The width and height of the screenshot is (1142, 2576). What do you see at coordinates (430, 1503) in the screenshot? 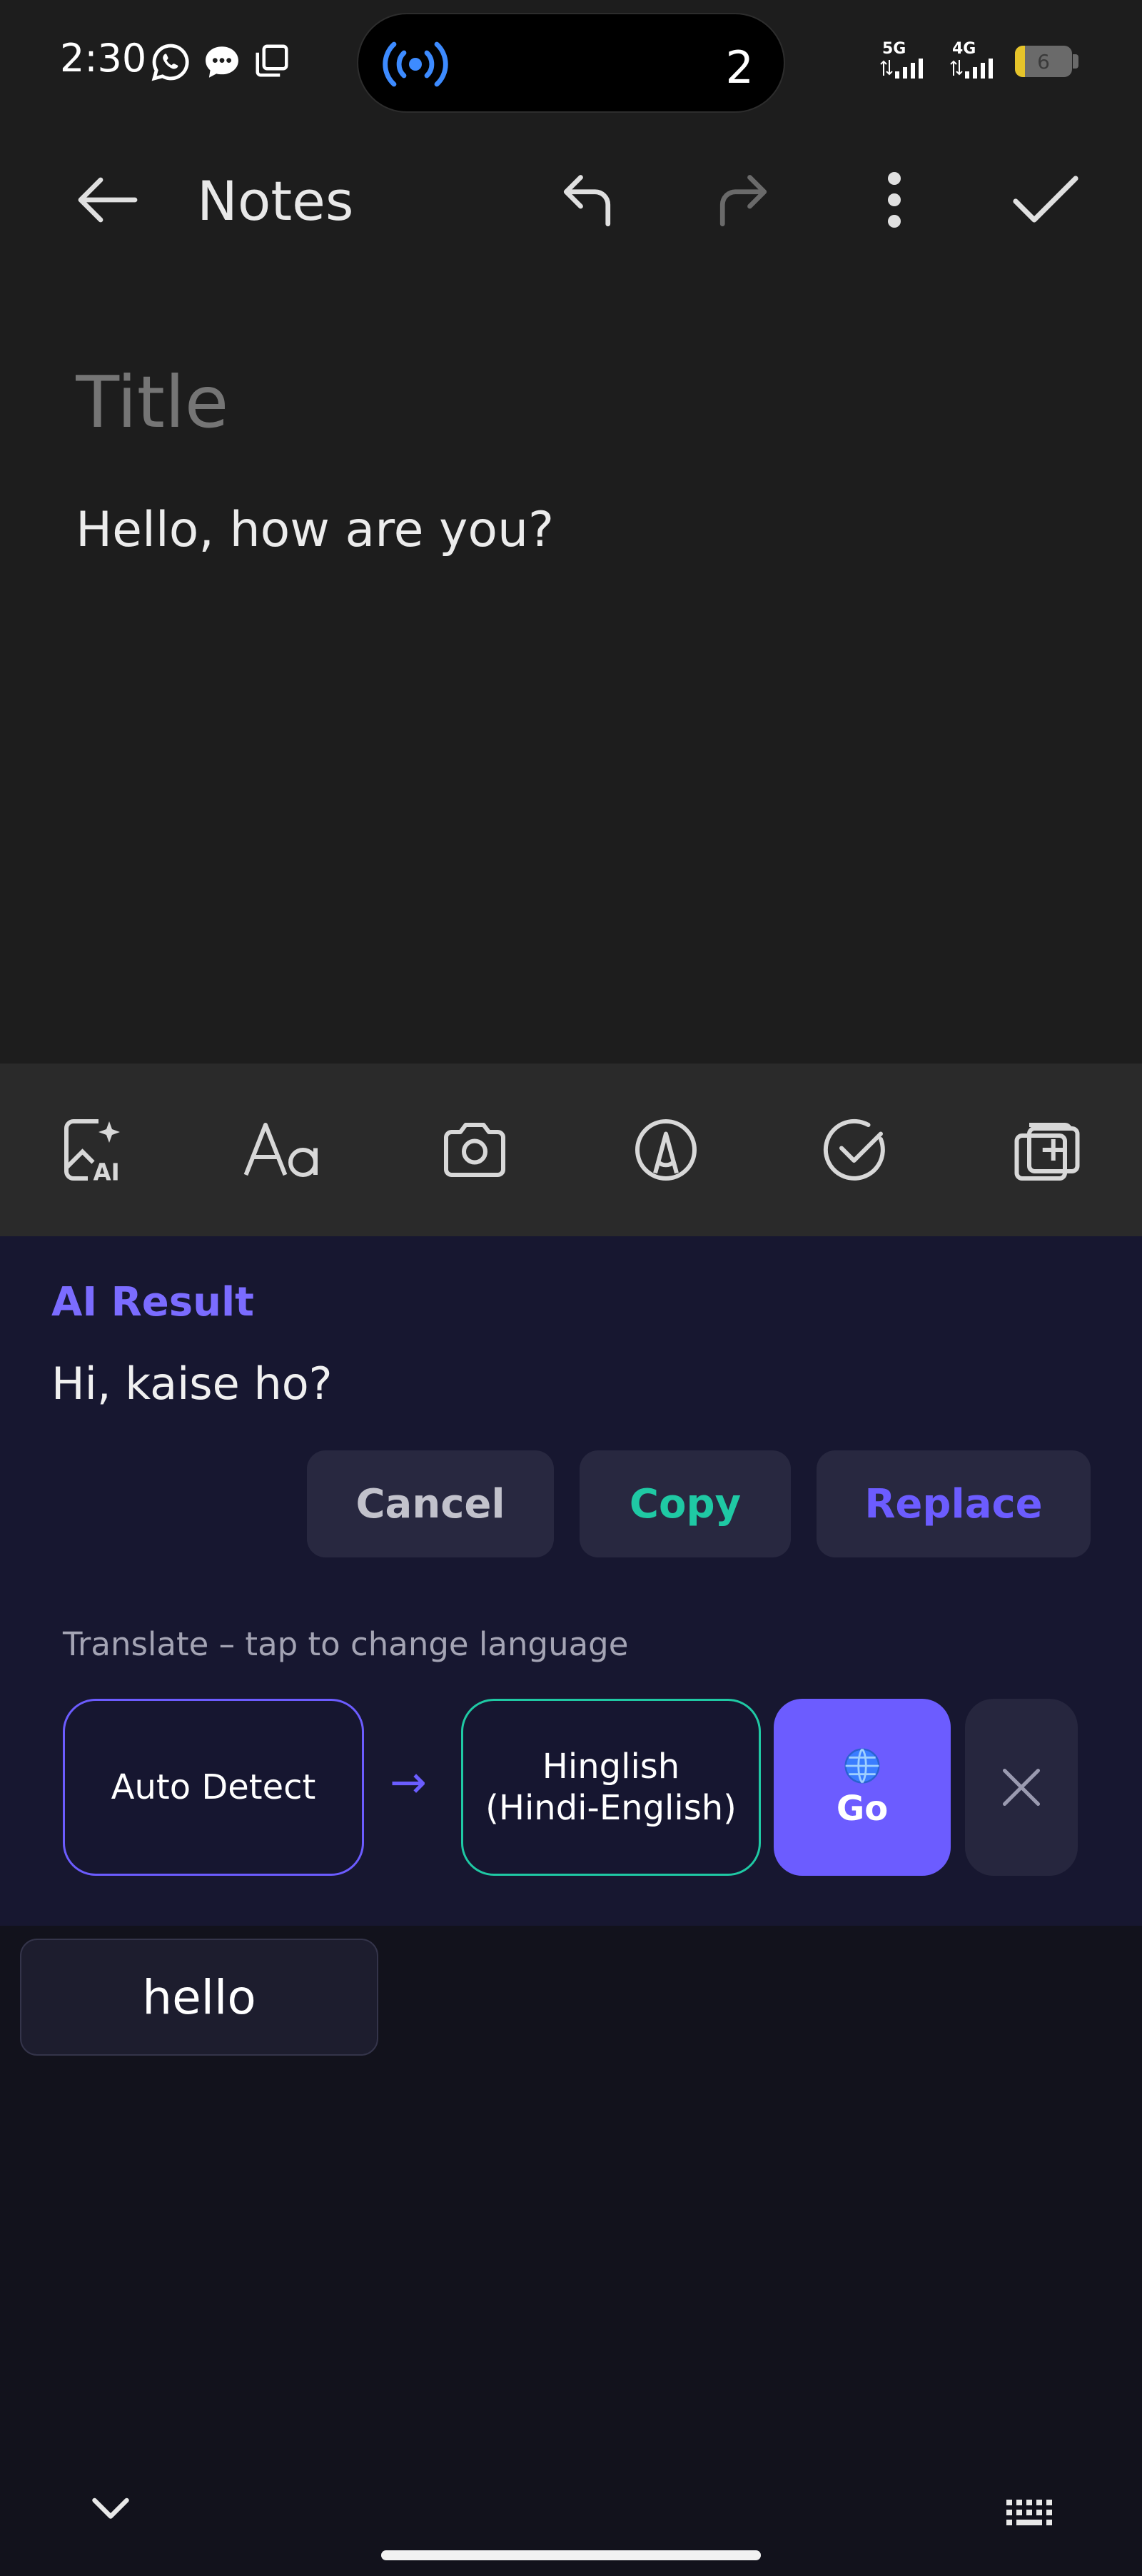
I see `cancel-button: Cancel` at bounding box center [430, 1503].